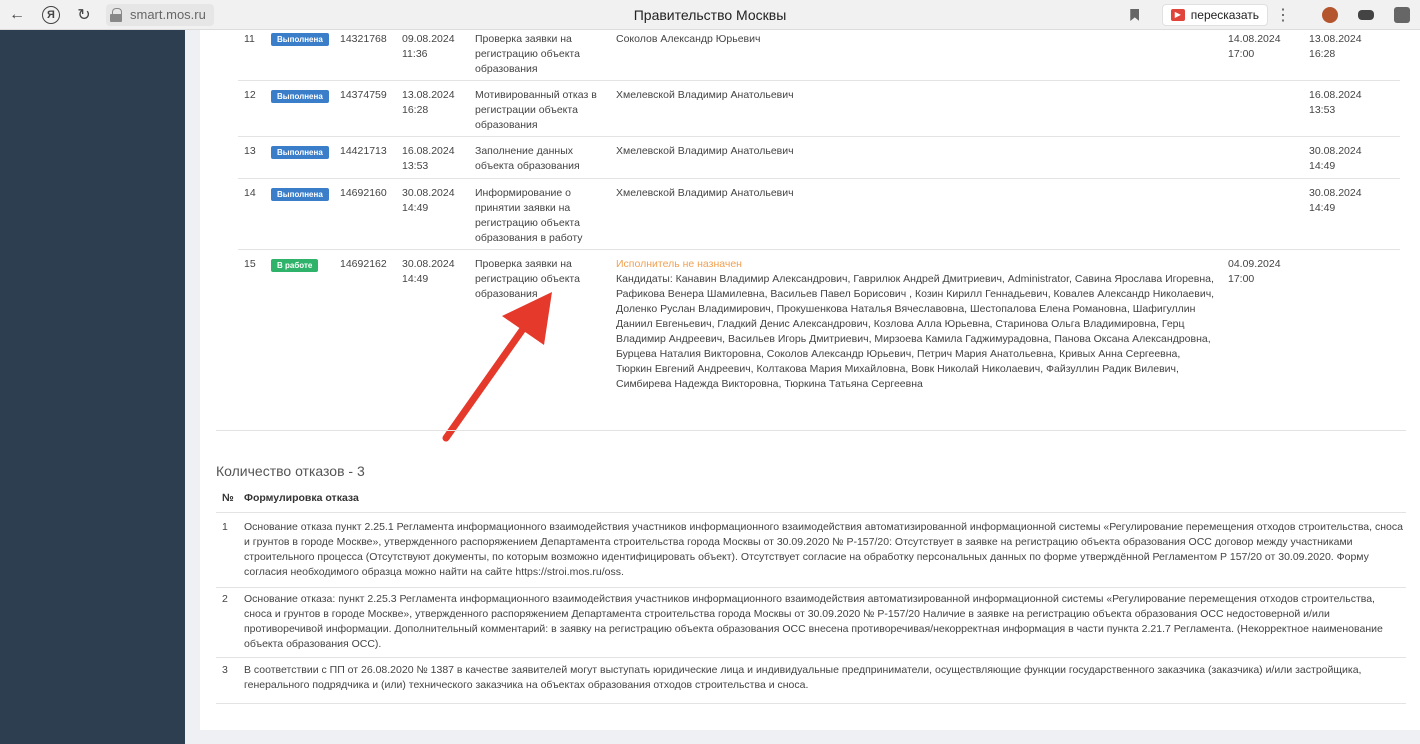  What do you see at coordinates (488, 378) in the screenshot?
I see `arrow-shaft` at bounding box center [488, 378].